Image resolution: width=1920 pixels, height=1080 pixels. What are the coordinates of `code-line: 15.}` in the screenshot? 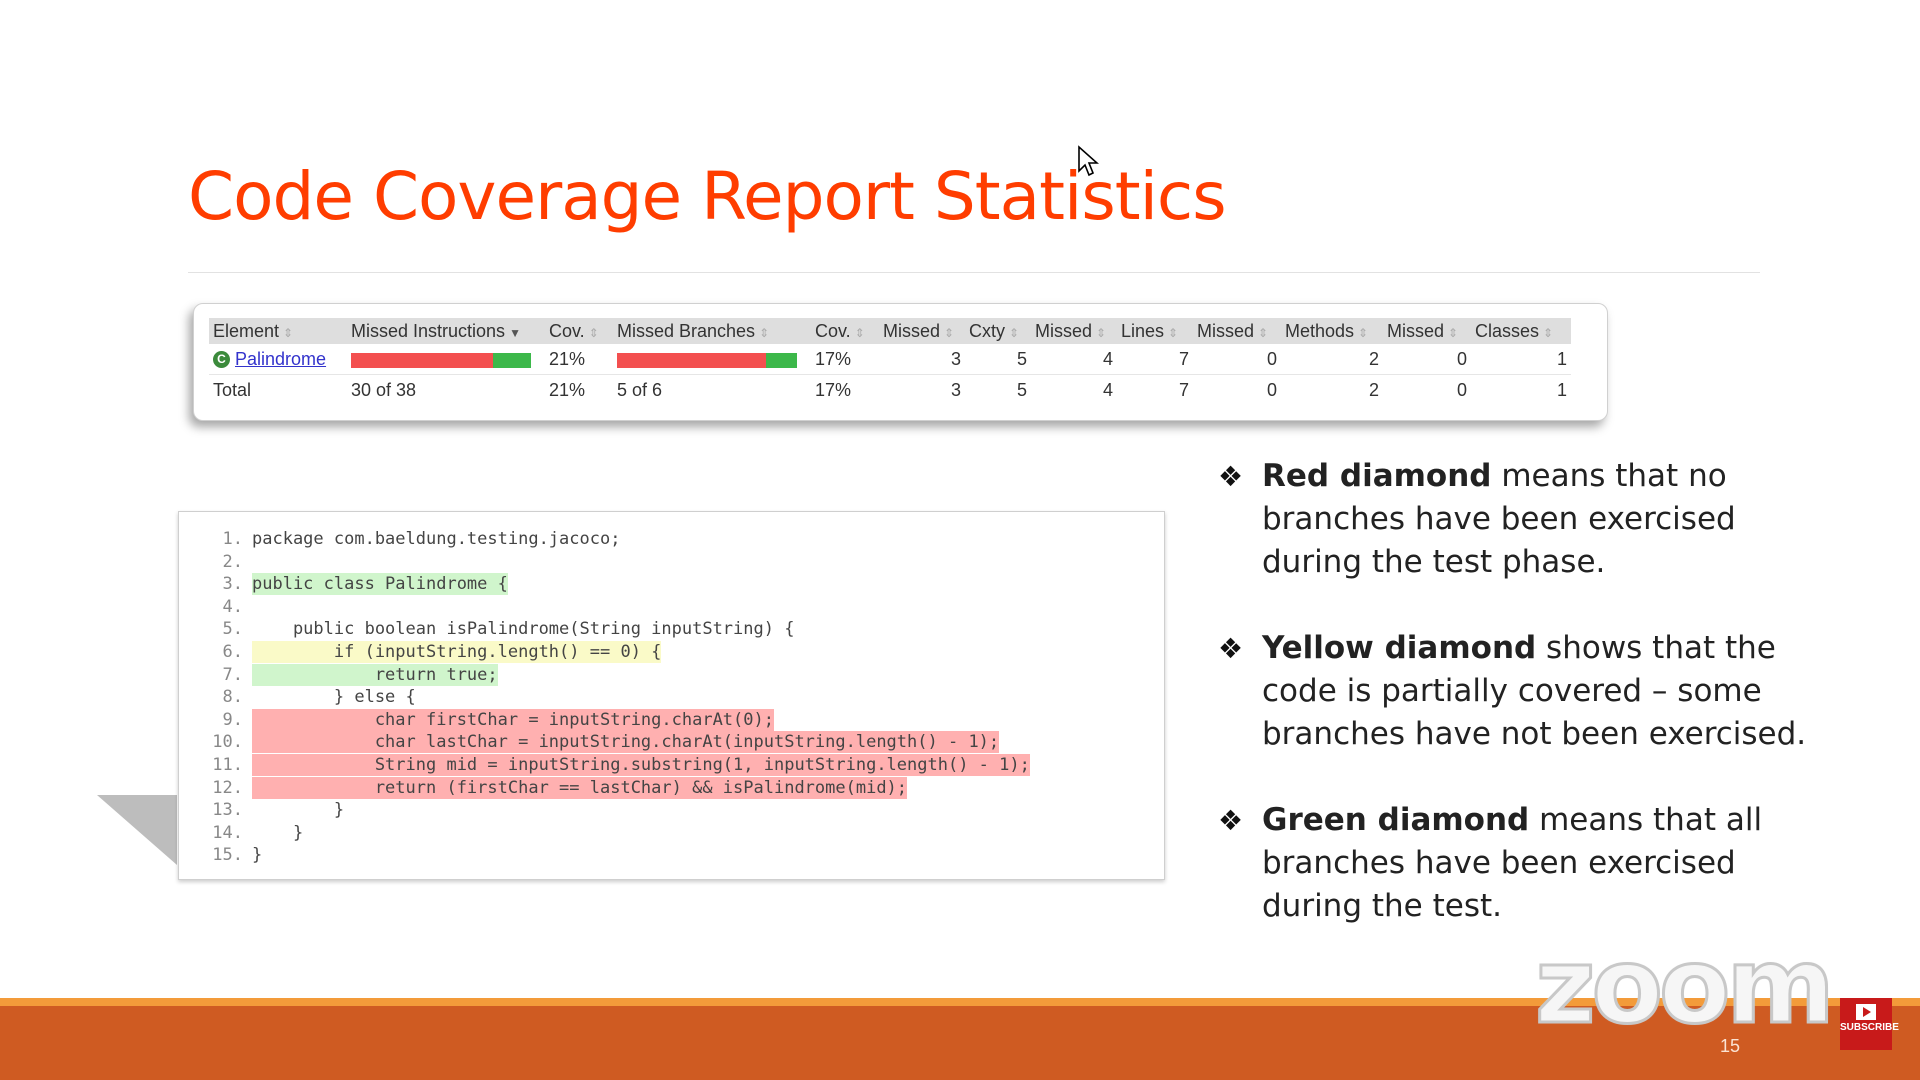 It's located at (671, 855).